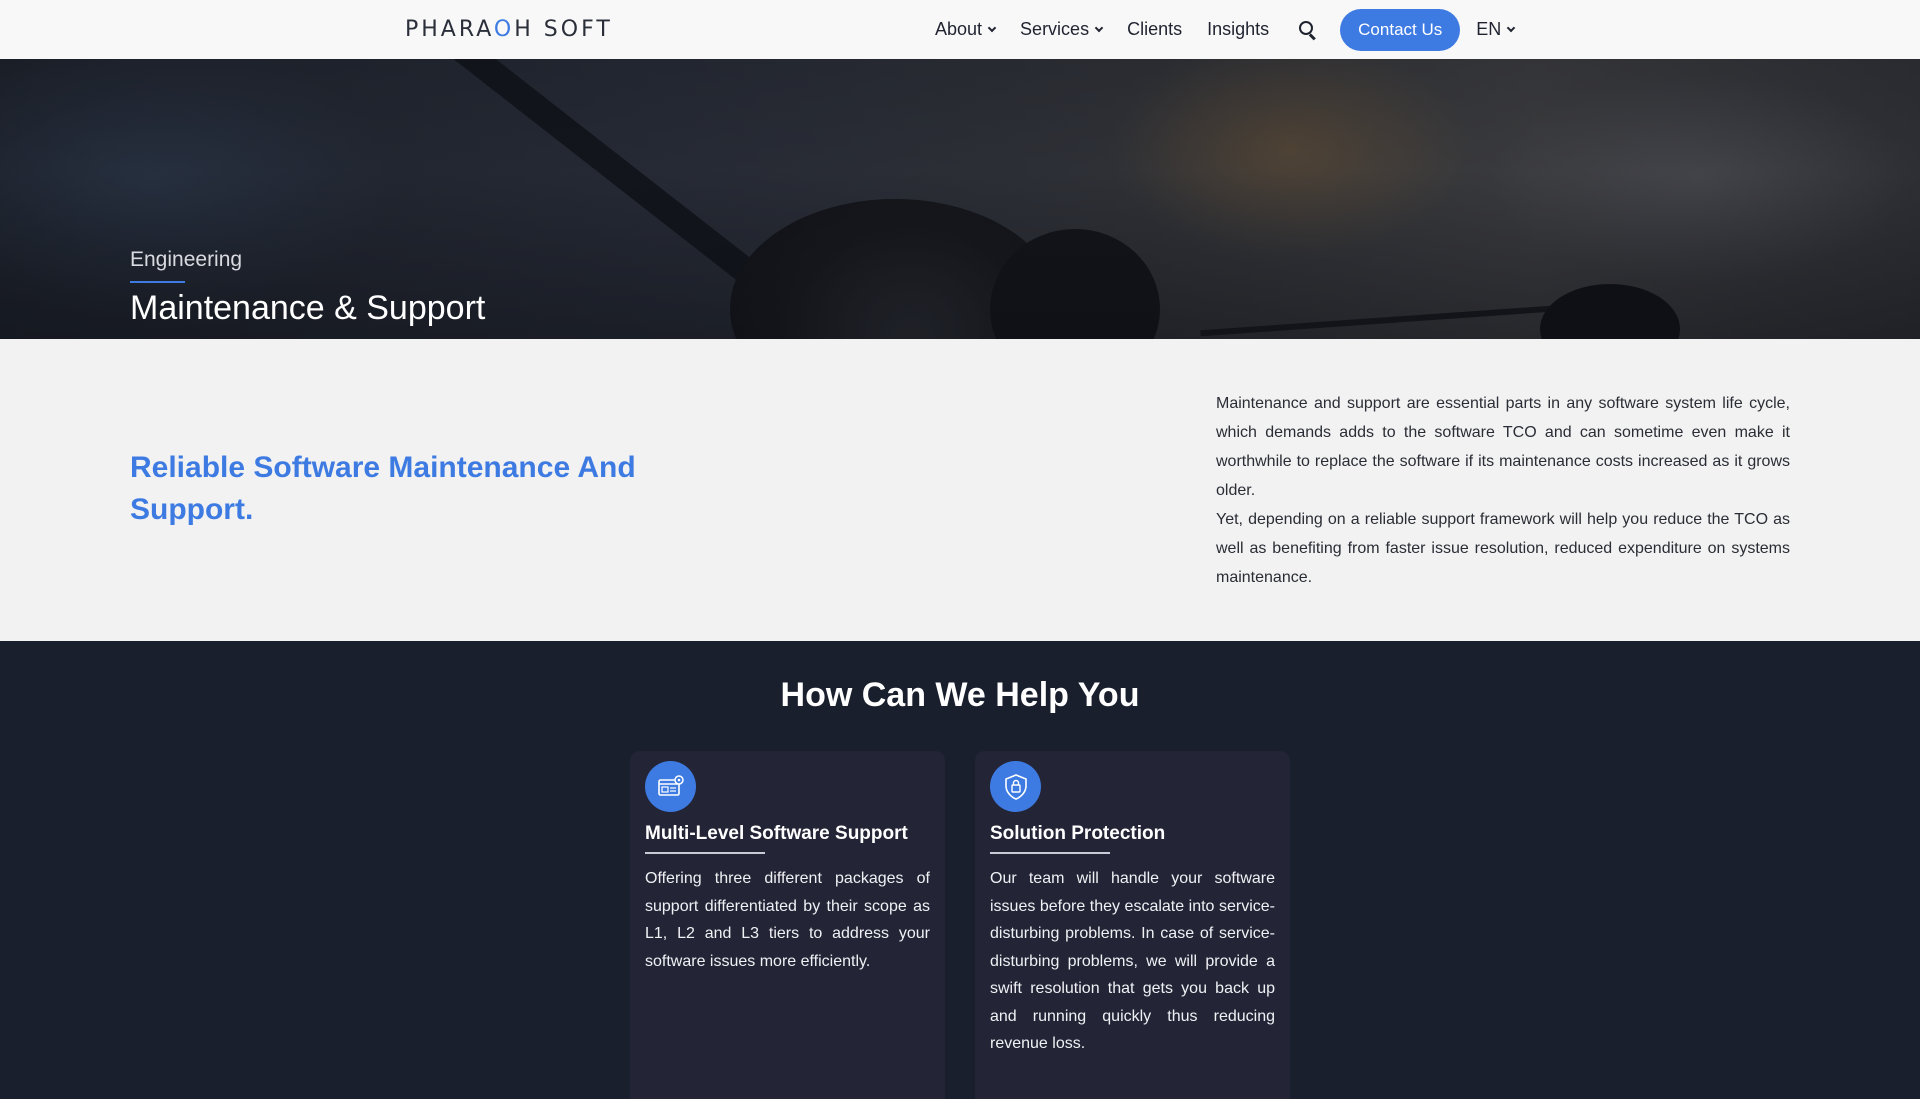 Image resolution: width=1920 pixels, height=1099 pixels. What do you see at coordinates (308, 308) in the screenshot?
I see `page-title: Maintenance & Support` at bounding box center [308, 308].